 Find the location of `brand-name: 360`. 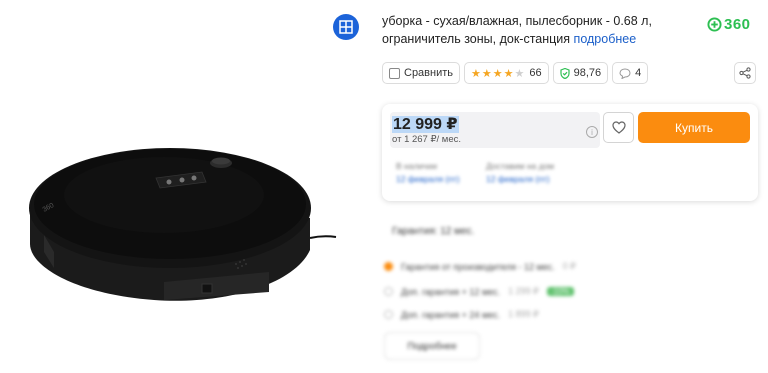

brand-name: 360 is located at coordinates (737, 24).